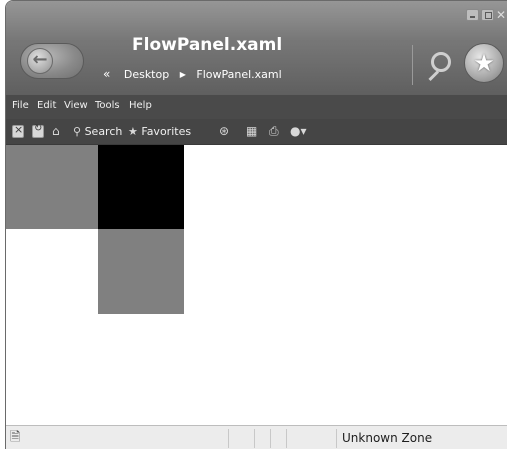  Describe the element at coordinates (76, 105) in the screenshot. I see `menu-view: View` at that location.